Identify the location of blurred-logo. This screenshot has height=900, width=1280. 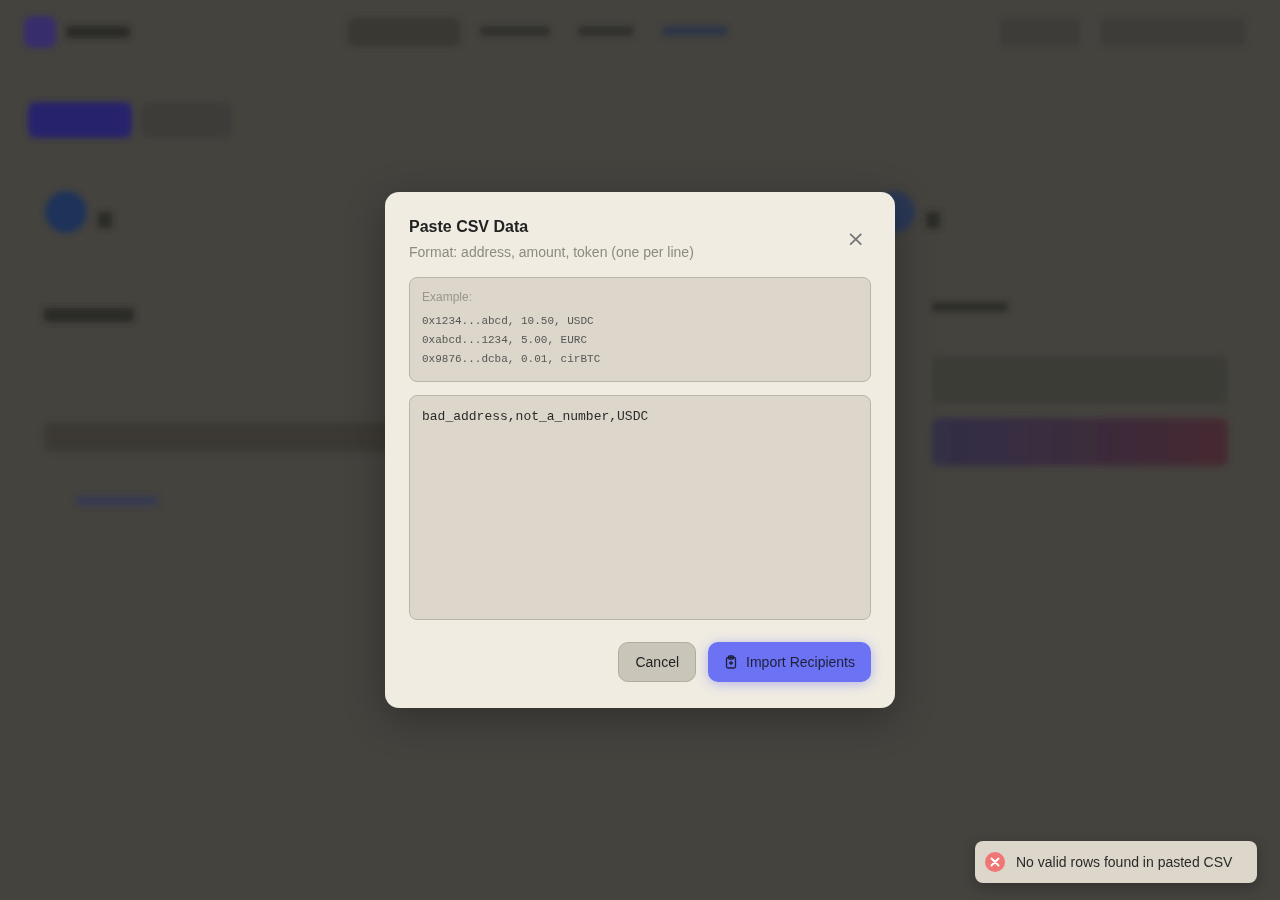
(40, 32).